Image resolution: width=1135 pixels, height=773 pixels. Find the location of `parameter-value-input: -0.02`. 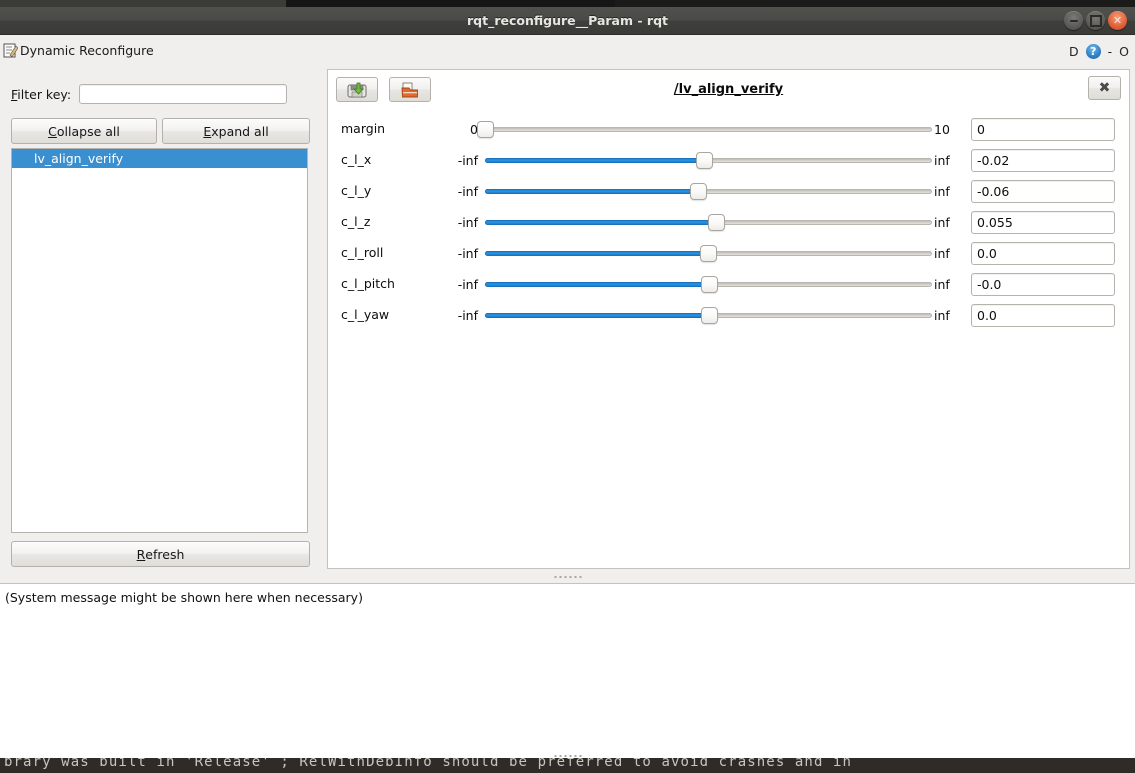

parameter-value-input: -0.02 is located at coordinates (1043, 160).